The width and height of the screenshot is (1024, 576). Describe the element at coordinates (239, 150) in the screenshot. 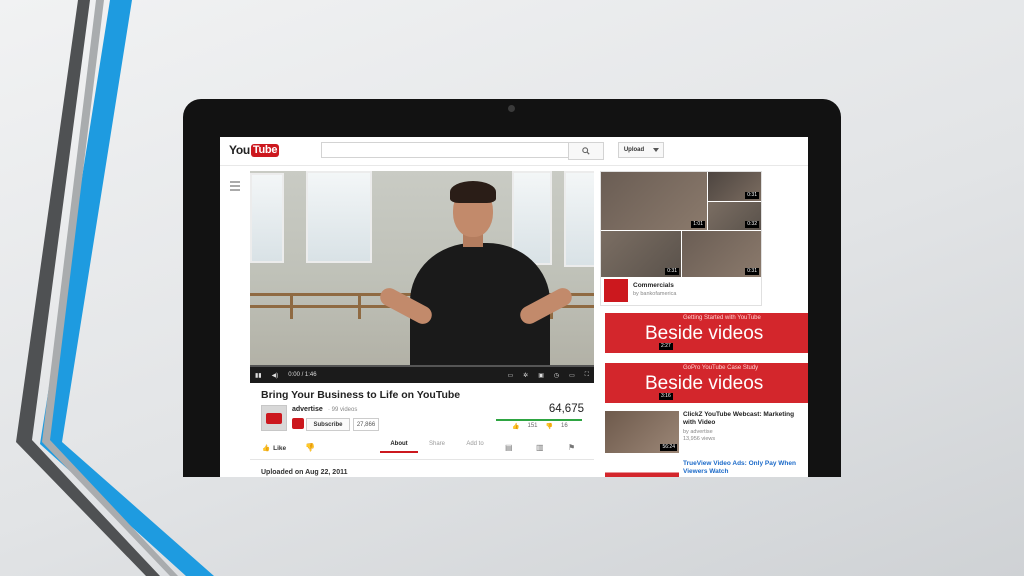

I see `logo-you: You` at that location.